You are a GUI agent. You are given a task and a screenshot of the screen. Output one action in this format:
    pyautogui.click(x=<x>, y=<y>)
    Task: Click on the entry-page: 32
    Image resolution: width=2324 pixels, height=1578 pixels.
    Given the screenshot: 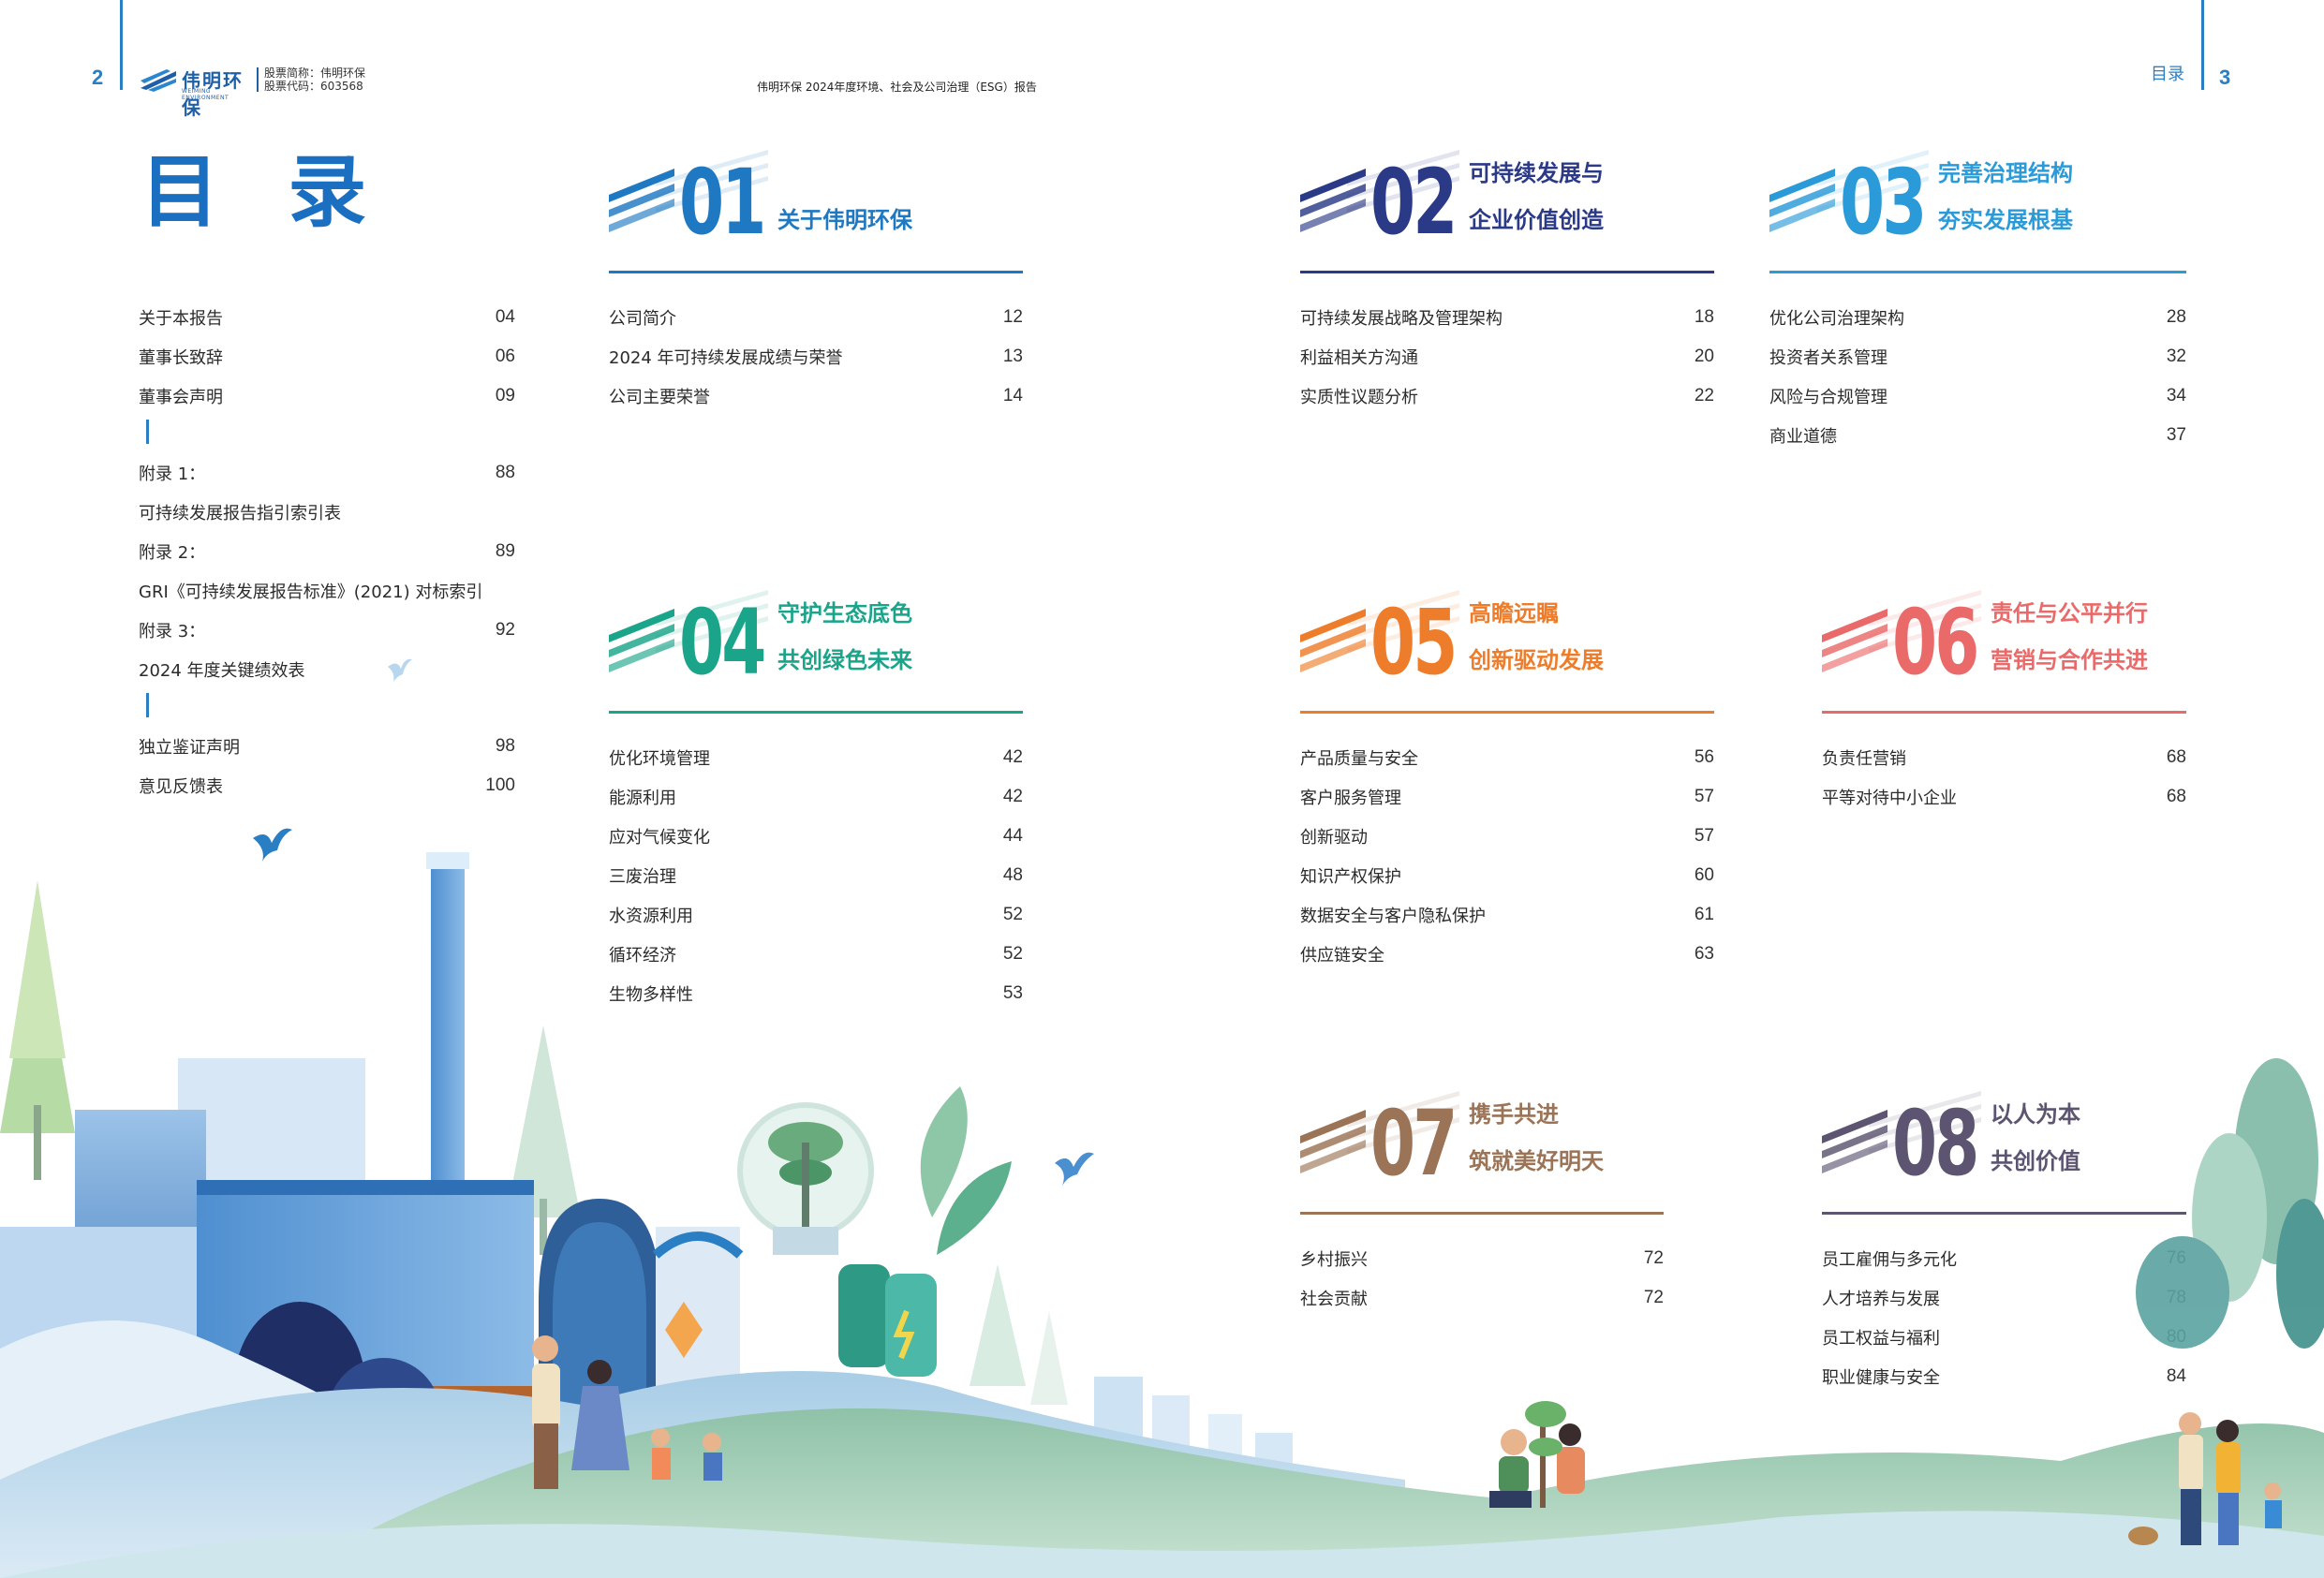 What is the action you would take?
    pyautogui.click(x=2176, y=356)
    